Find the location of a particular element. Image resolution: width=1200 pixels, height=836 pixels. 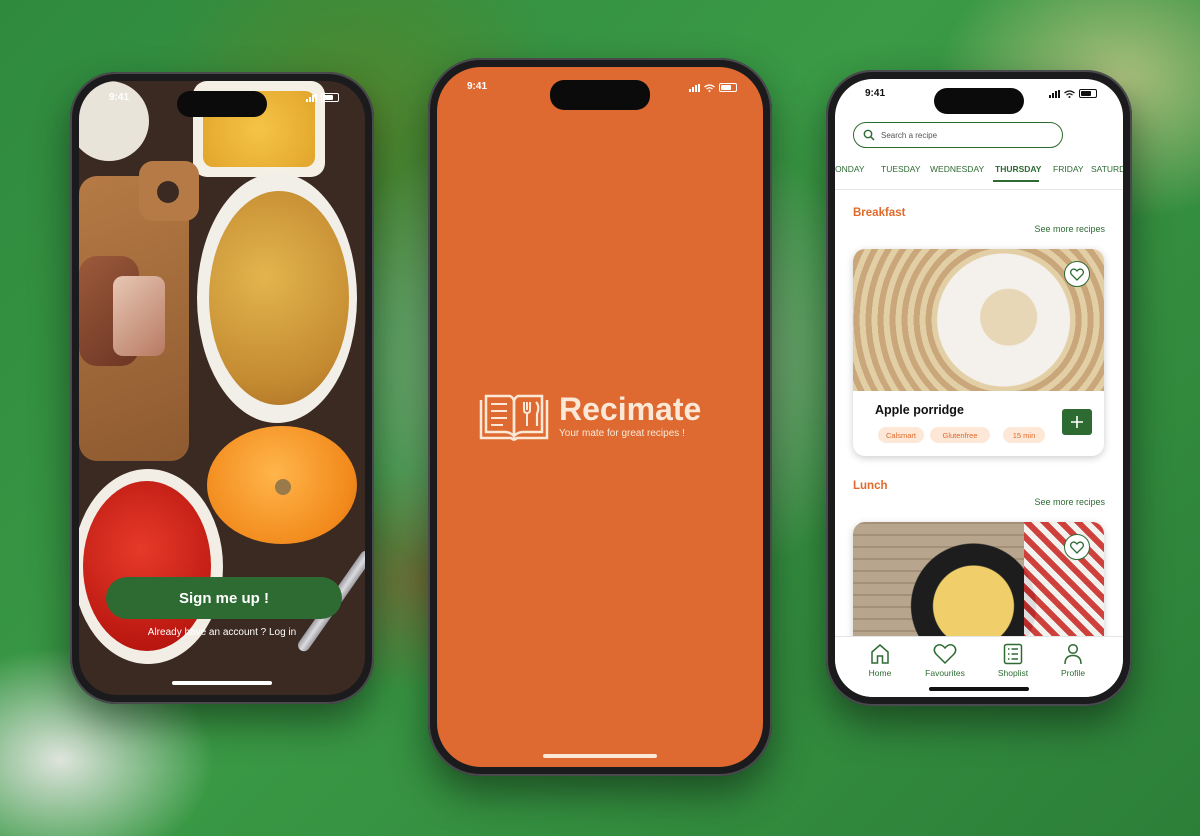

tab-profile: Profile is located at coordinates (1073, 660).